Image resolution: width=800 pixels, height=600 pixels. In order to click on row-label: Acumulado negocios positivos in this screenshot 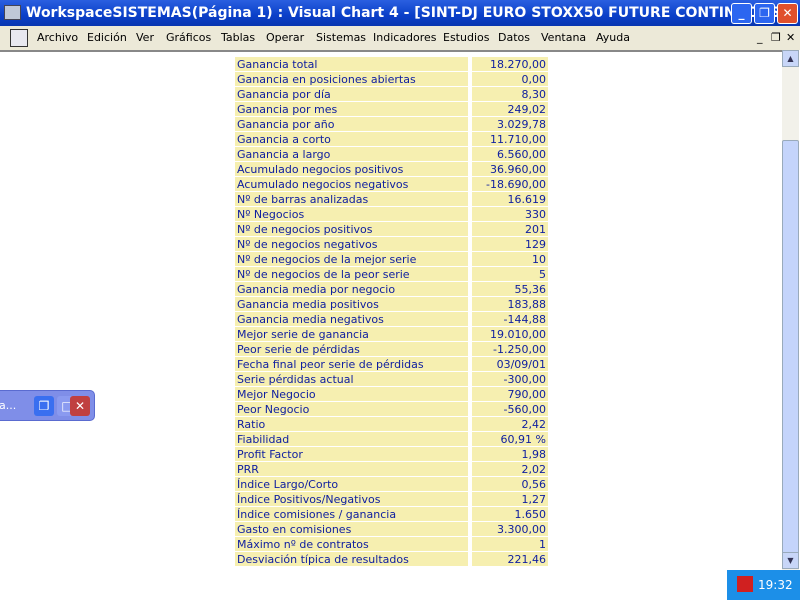, I will do `click(351, 169)`.